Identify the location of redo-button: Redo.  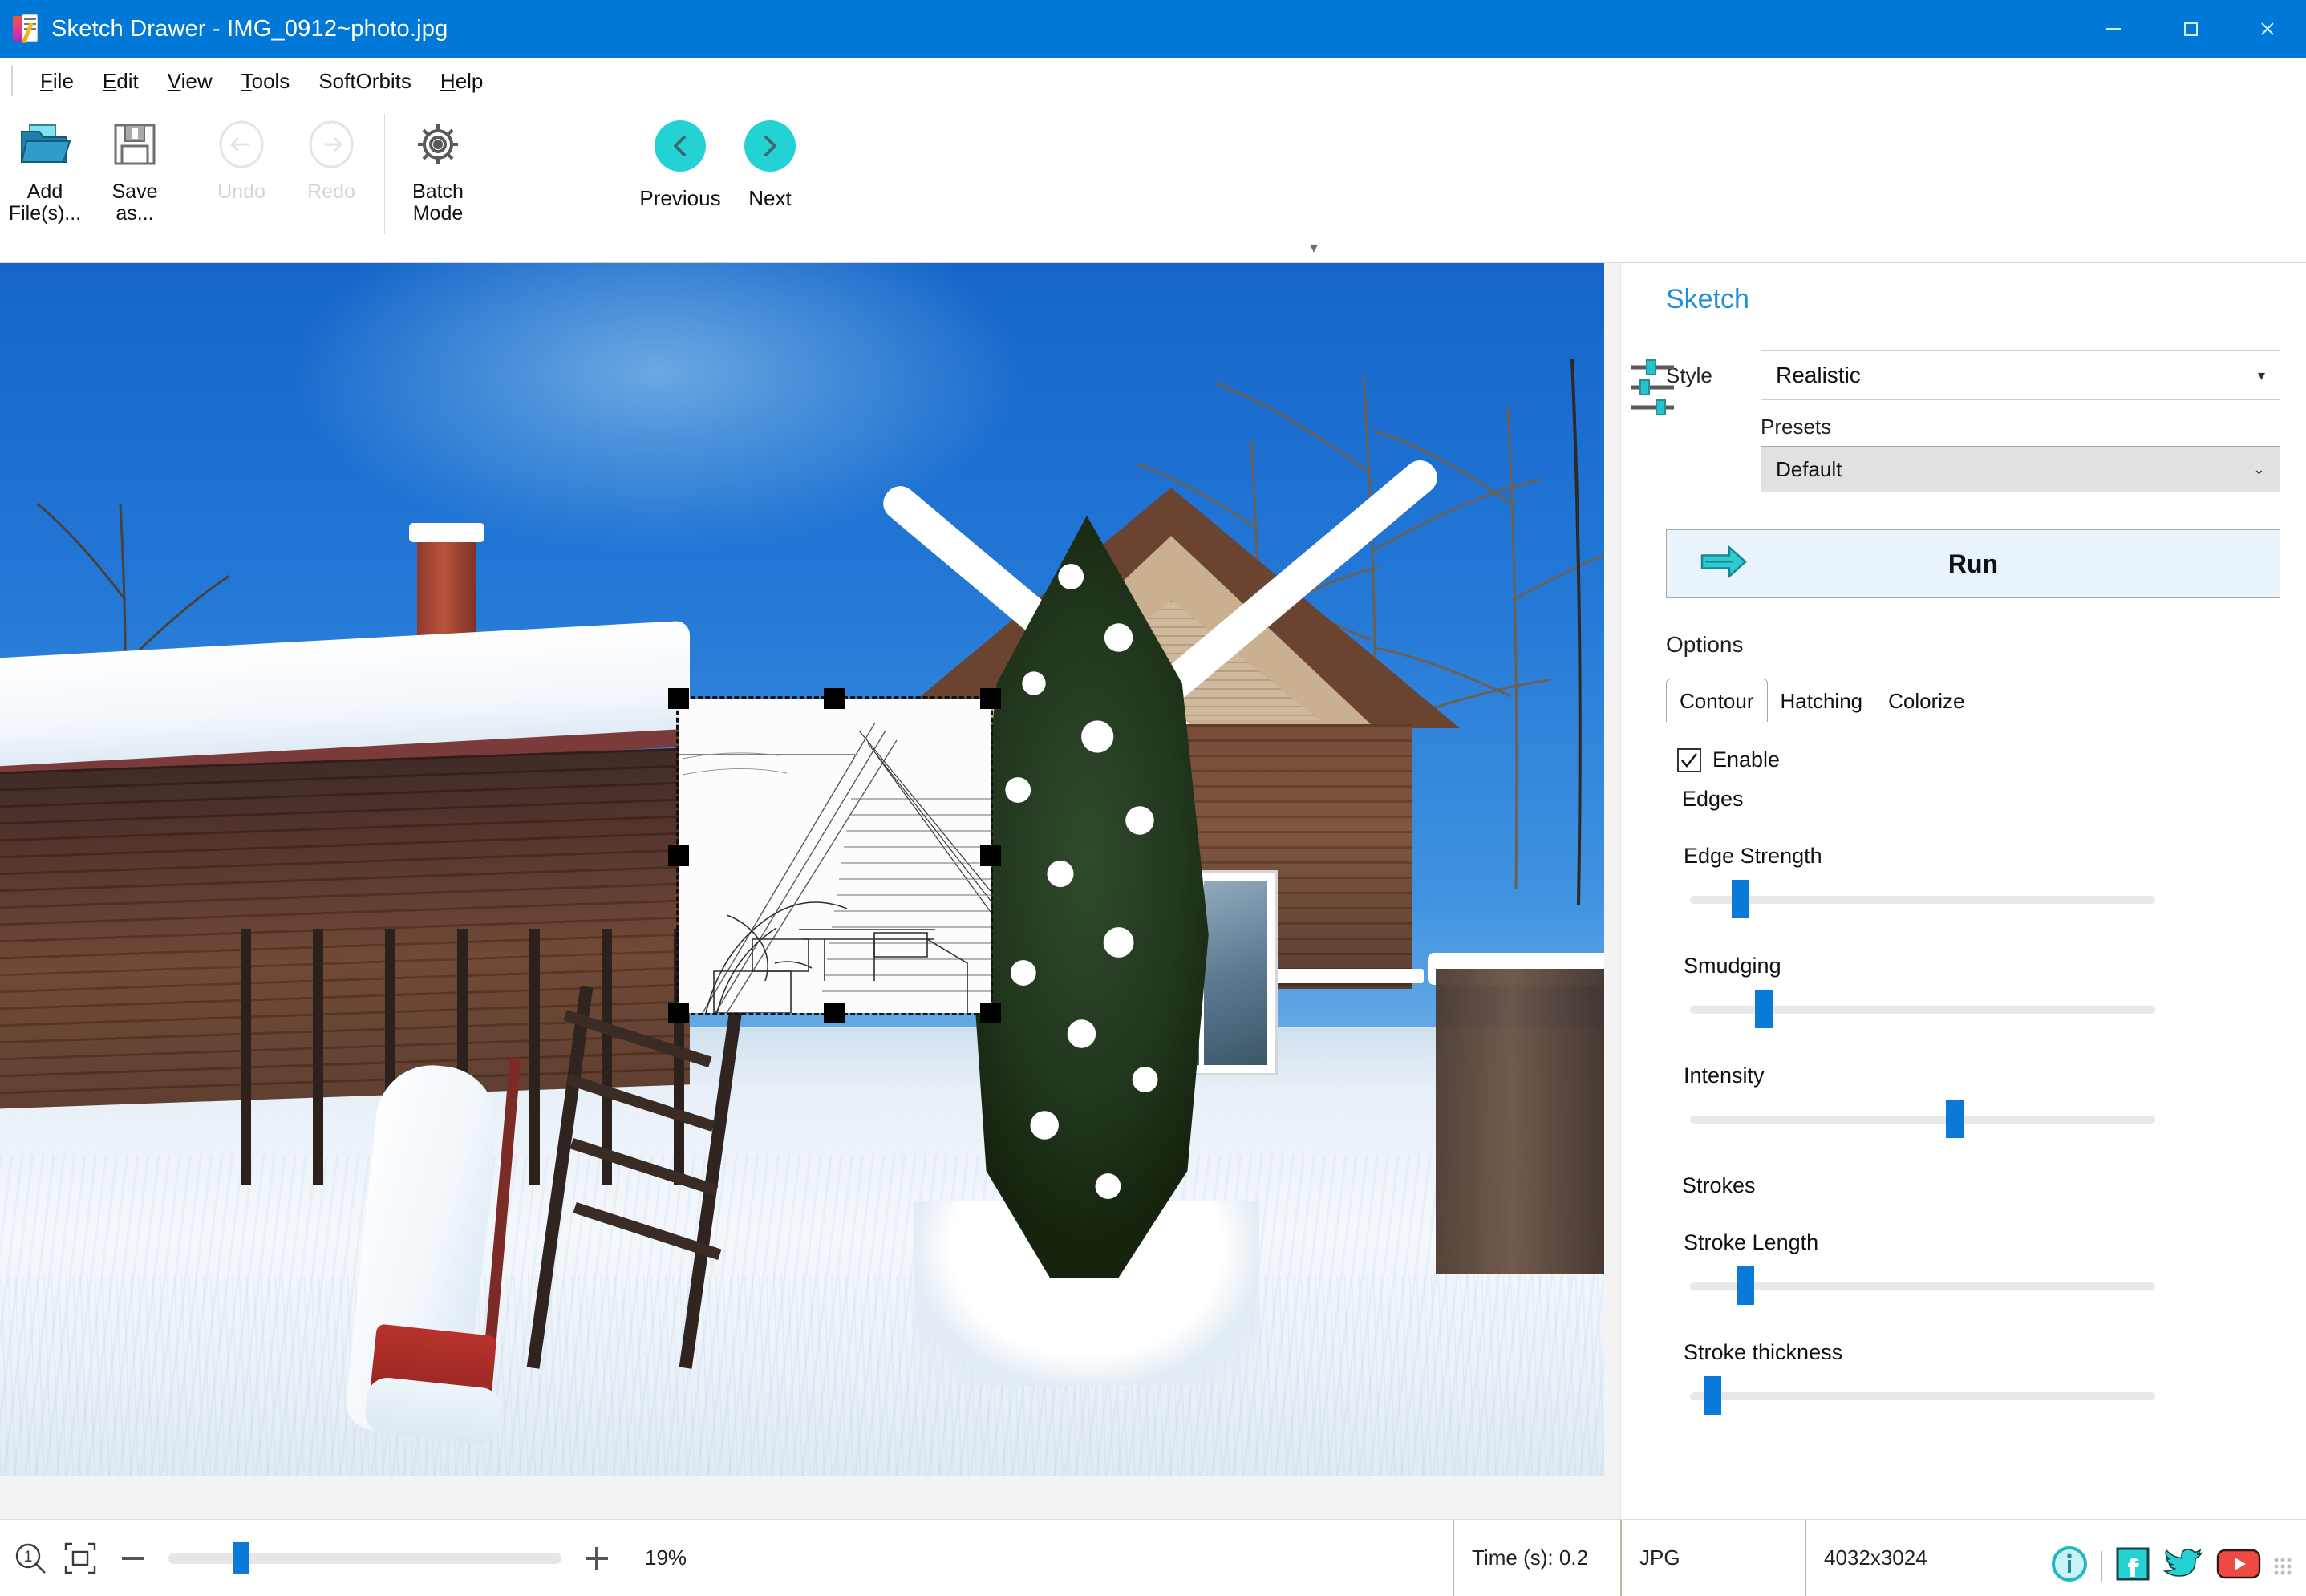
(331, 155).